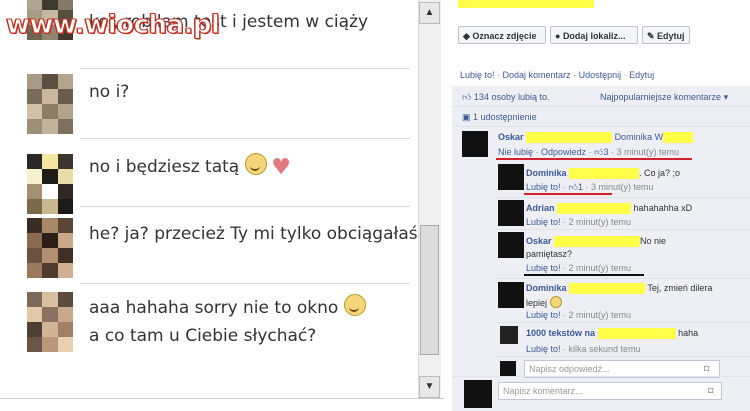  Describe the element at coordinates (429, 200) in the screenshot. I see `scrollbar: ▲ ▼` at that location.